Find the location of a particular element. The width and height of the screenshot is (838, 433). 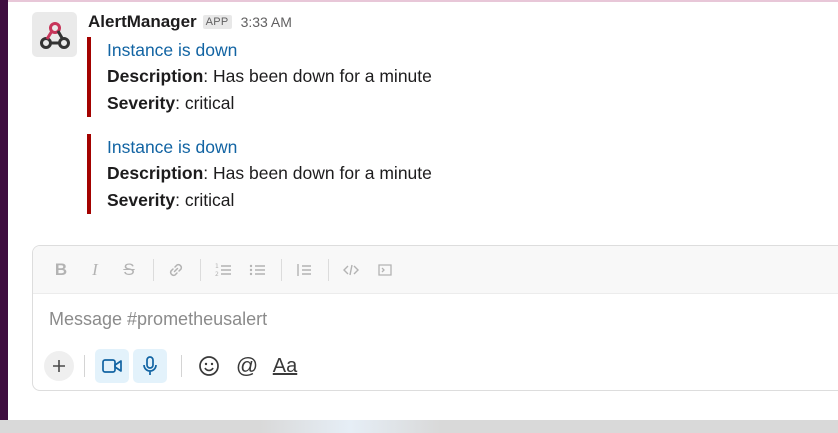

webhook-icon is located at coordinates (54, 35).